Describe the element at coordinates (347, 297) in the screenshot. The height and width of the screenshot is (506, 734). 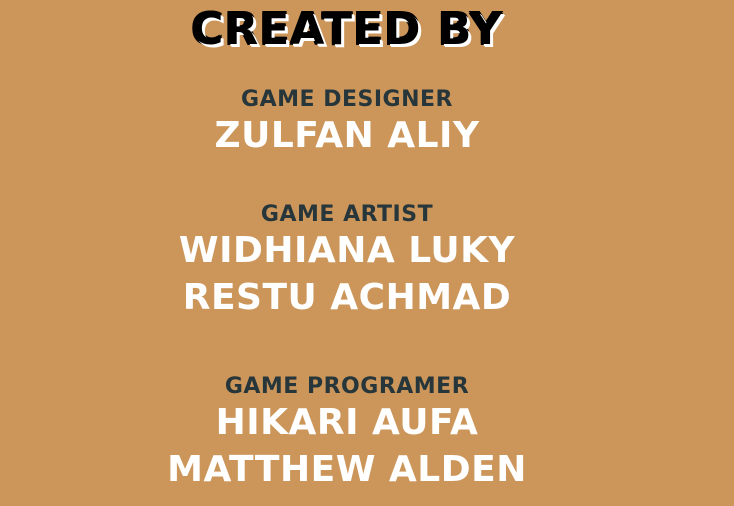
I see `credit-name: RESTU ACHMAD` at that location.